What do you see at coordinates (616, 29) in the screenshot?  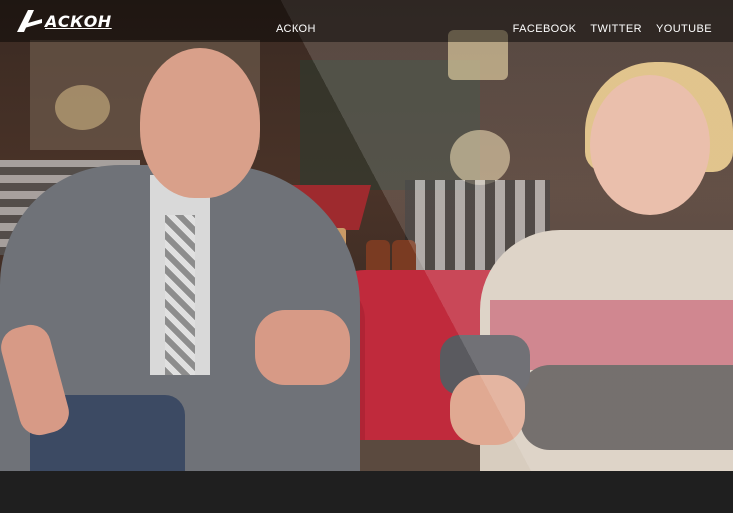 I see `twitter-link: TWITTER` at bounding box center [616, 29].